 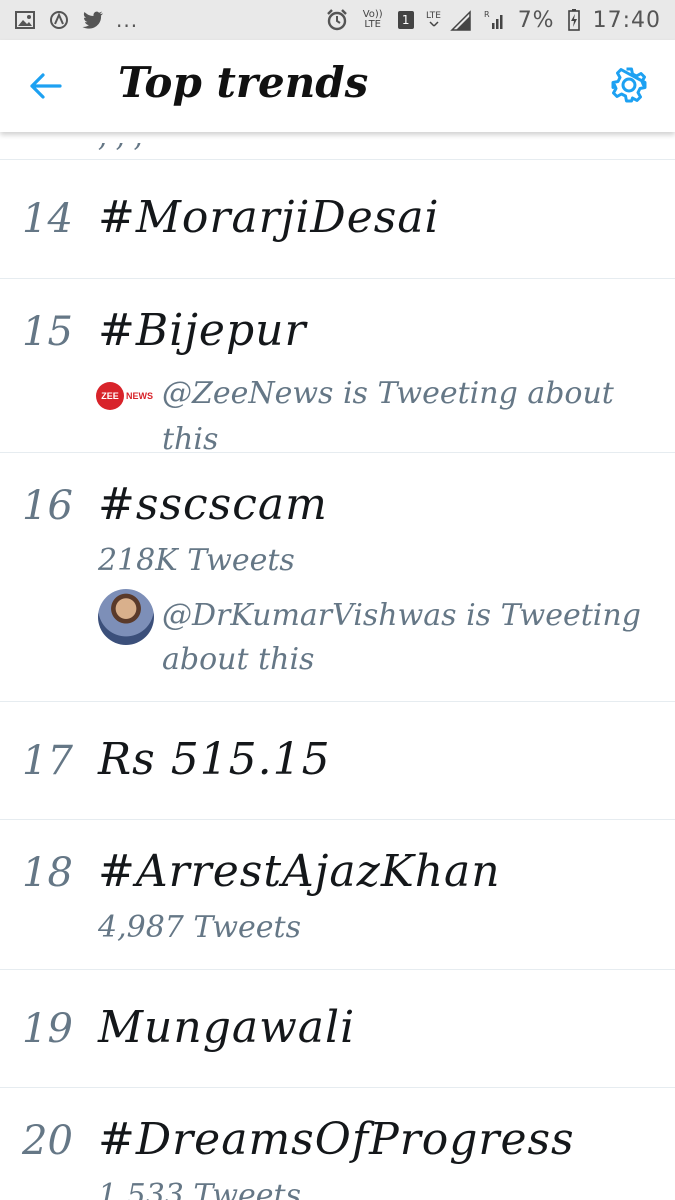 I want to click on trend-name: #DreamsOfProgress, so click(x=336, y=1139).